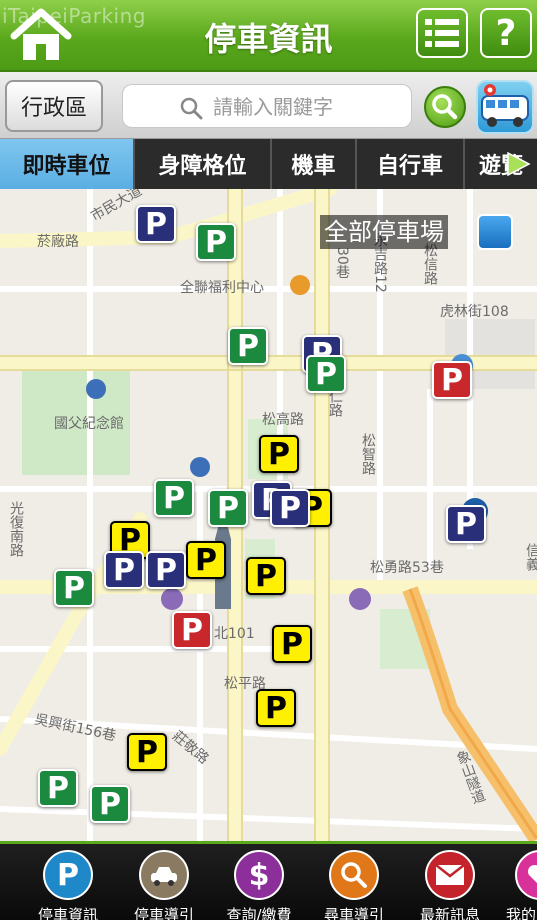 The image size is (537, 920). I want to click on map-label-songgao: 松高路, so click(283, 420).